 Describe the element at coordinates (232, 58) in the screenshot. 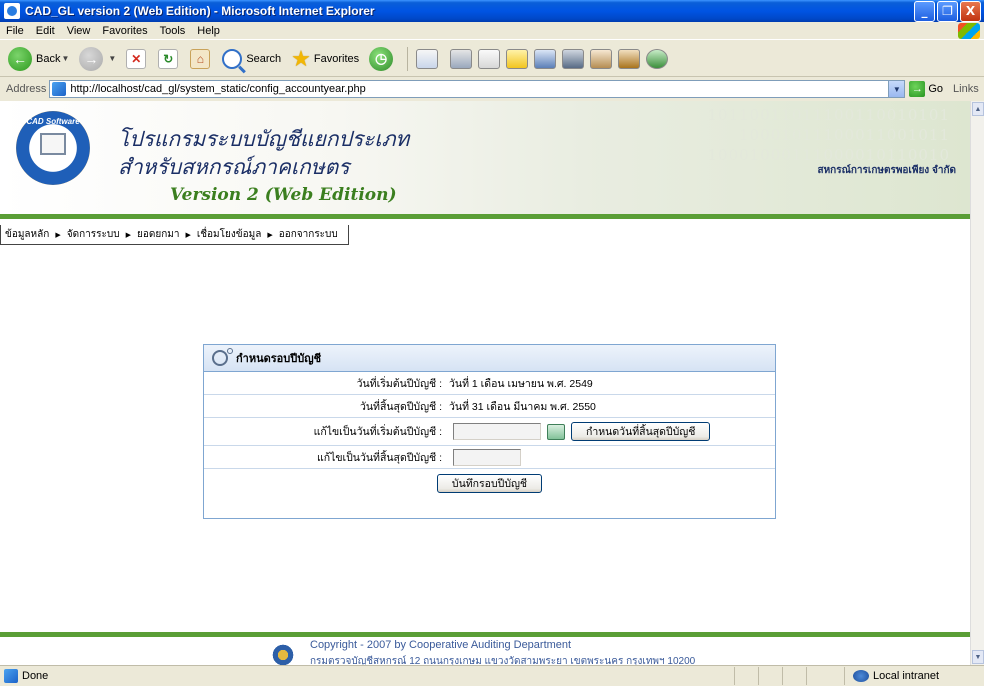

I see `search-icon` at that location.